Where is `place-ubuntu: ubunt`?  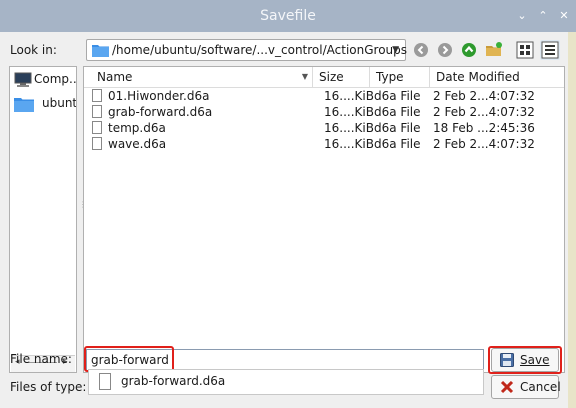
place-ubuntu: ubunt is located at coordinates (44, 104).